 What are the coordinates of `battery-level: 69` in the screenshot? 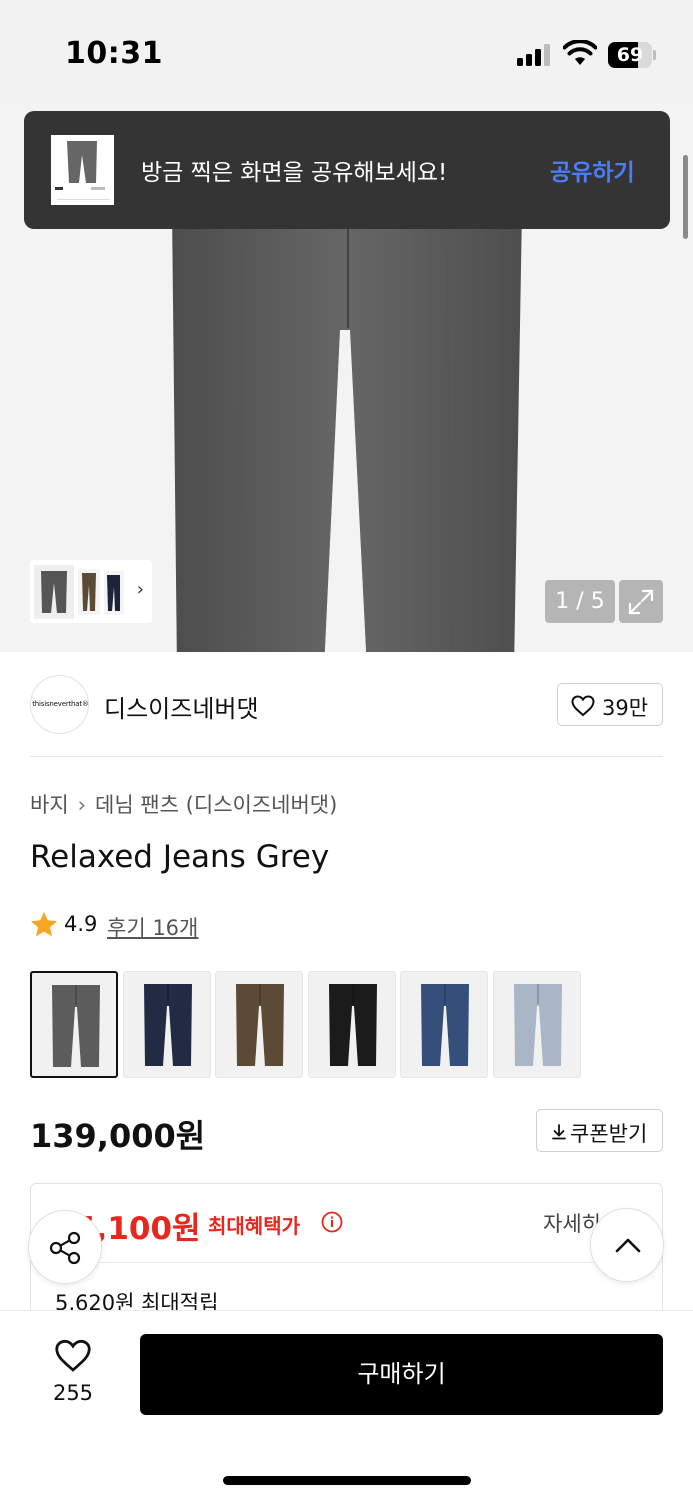 It's located at (630, 55).